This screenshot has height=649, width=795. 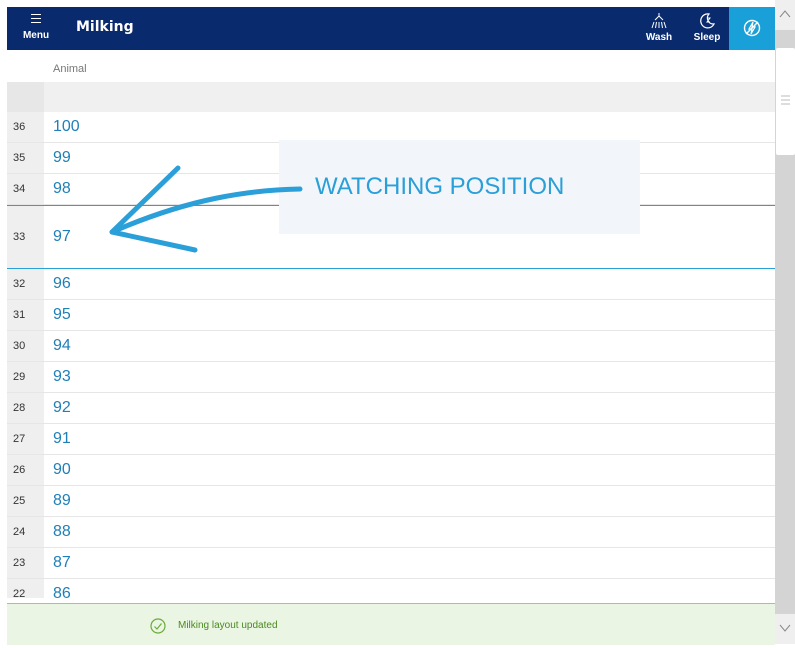 I want to click on animal-number: 99, so click(x=62, y=158).